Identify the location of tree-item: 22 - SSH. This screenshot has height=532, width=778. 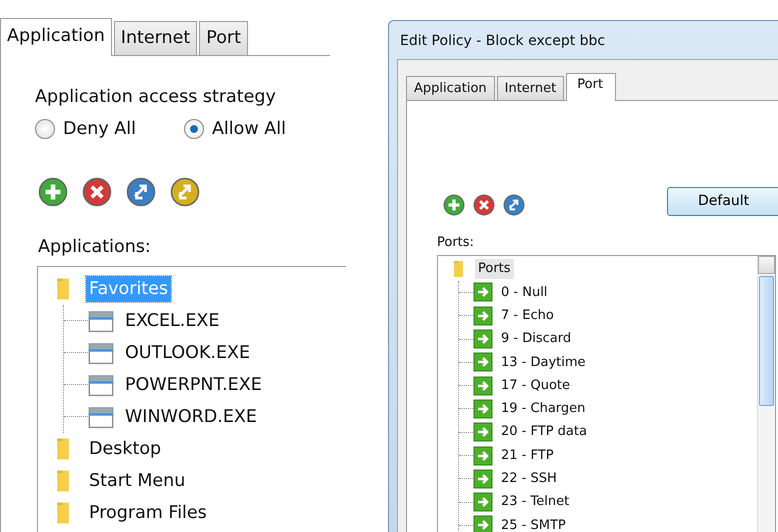
(529, 479).